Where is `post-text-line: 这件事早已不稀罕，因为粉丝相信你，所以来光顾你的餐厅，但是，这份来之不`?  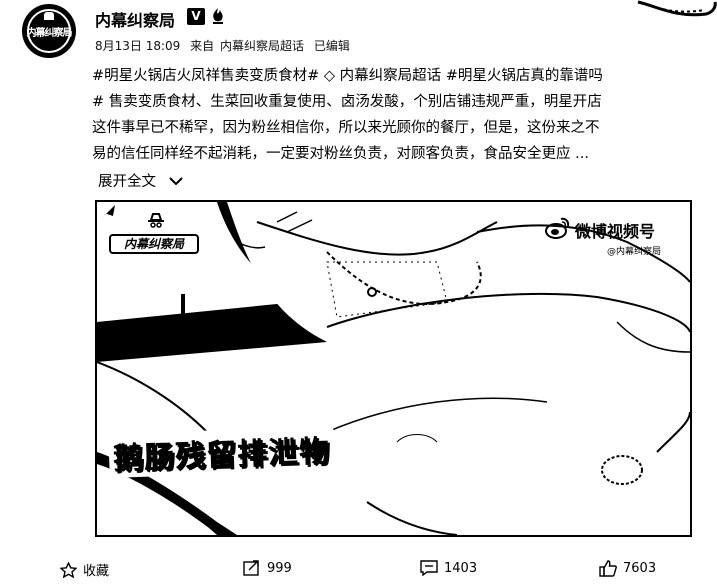 post-text-line: 这件事早已不稀罕，因为粉丝相信你，所以来光顾你的餐厅，但是，这份来之不 is located at coordinates (346, 128).